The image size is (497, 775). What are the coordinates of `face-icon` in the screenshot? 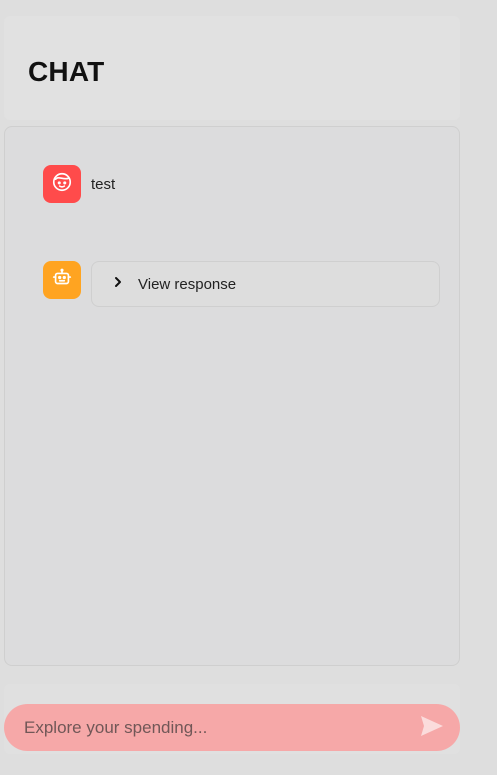 It's located at (62, 184).